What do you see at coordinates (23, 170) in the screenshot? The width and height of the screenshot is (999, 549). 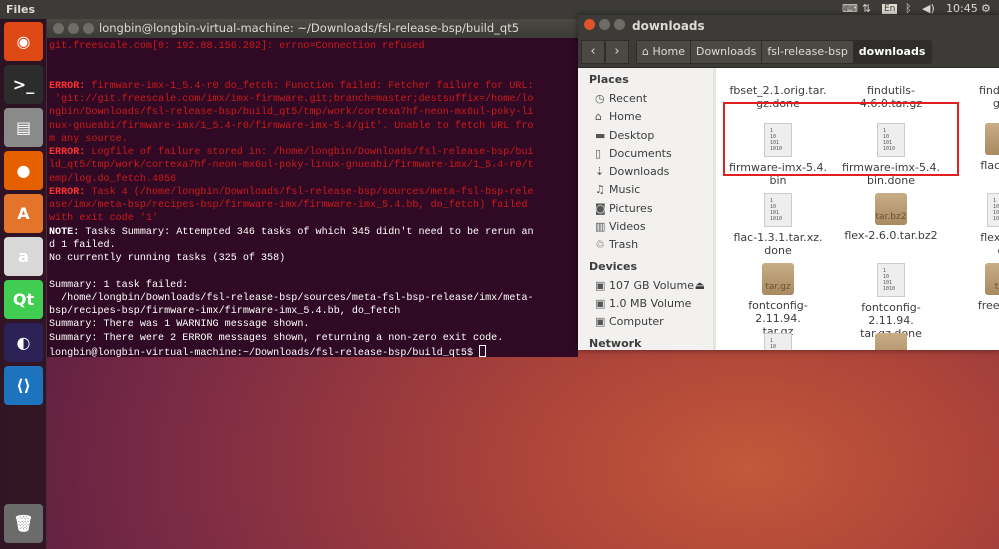 I see `launcher-firefox: ●` at bounding box center [23, 170].